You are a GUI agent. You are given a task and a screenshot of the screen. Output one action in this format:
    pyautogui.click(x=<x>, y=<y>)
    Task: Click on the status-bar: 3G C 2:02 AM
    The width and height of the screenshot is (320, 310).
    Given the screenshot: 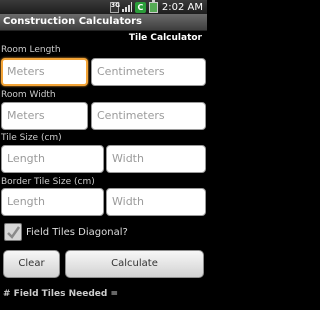 What is the action you would take?
    pyautogui.click(x=103, y=7)
    